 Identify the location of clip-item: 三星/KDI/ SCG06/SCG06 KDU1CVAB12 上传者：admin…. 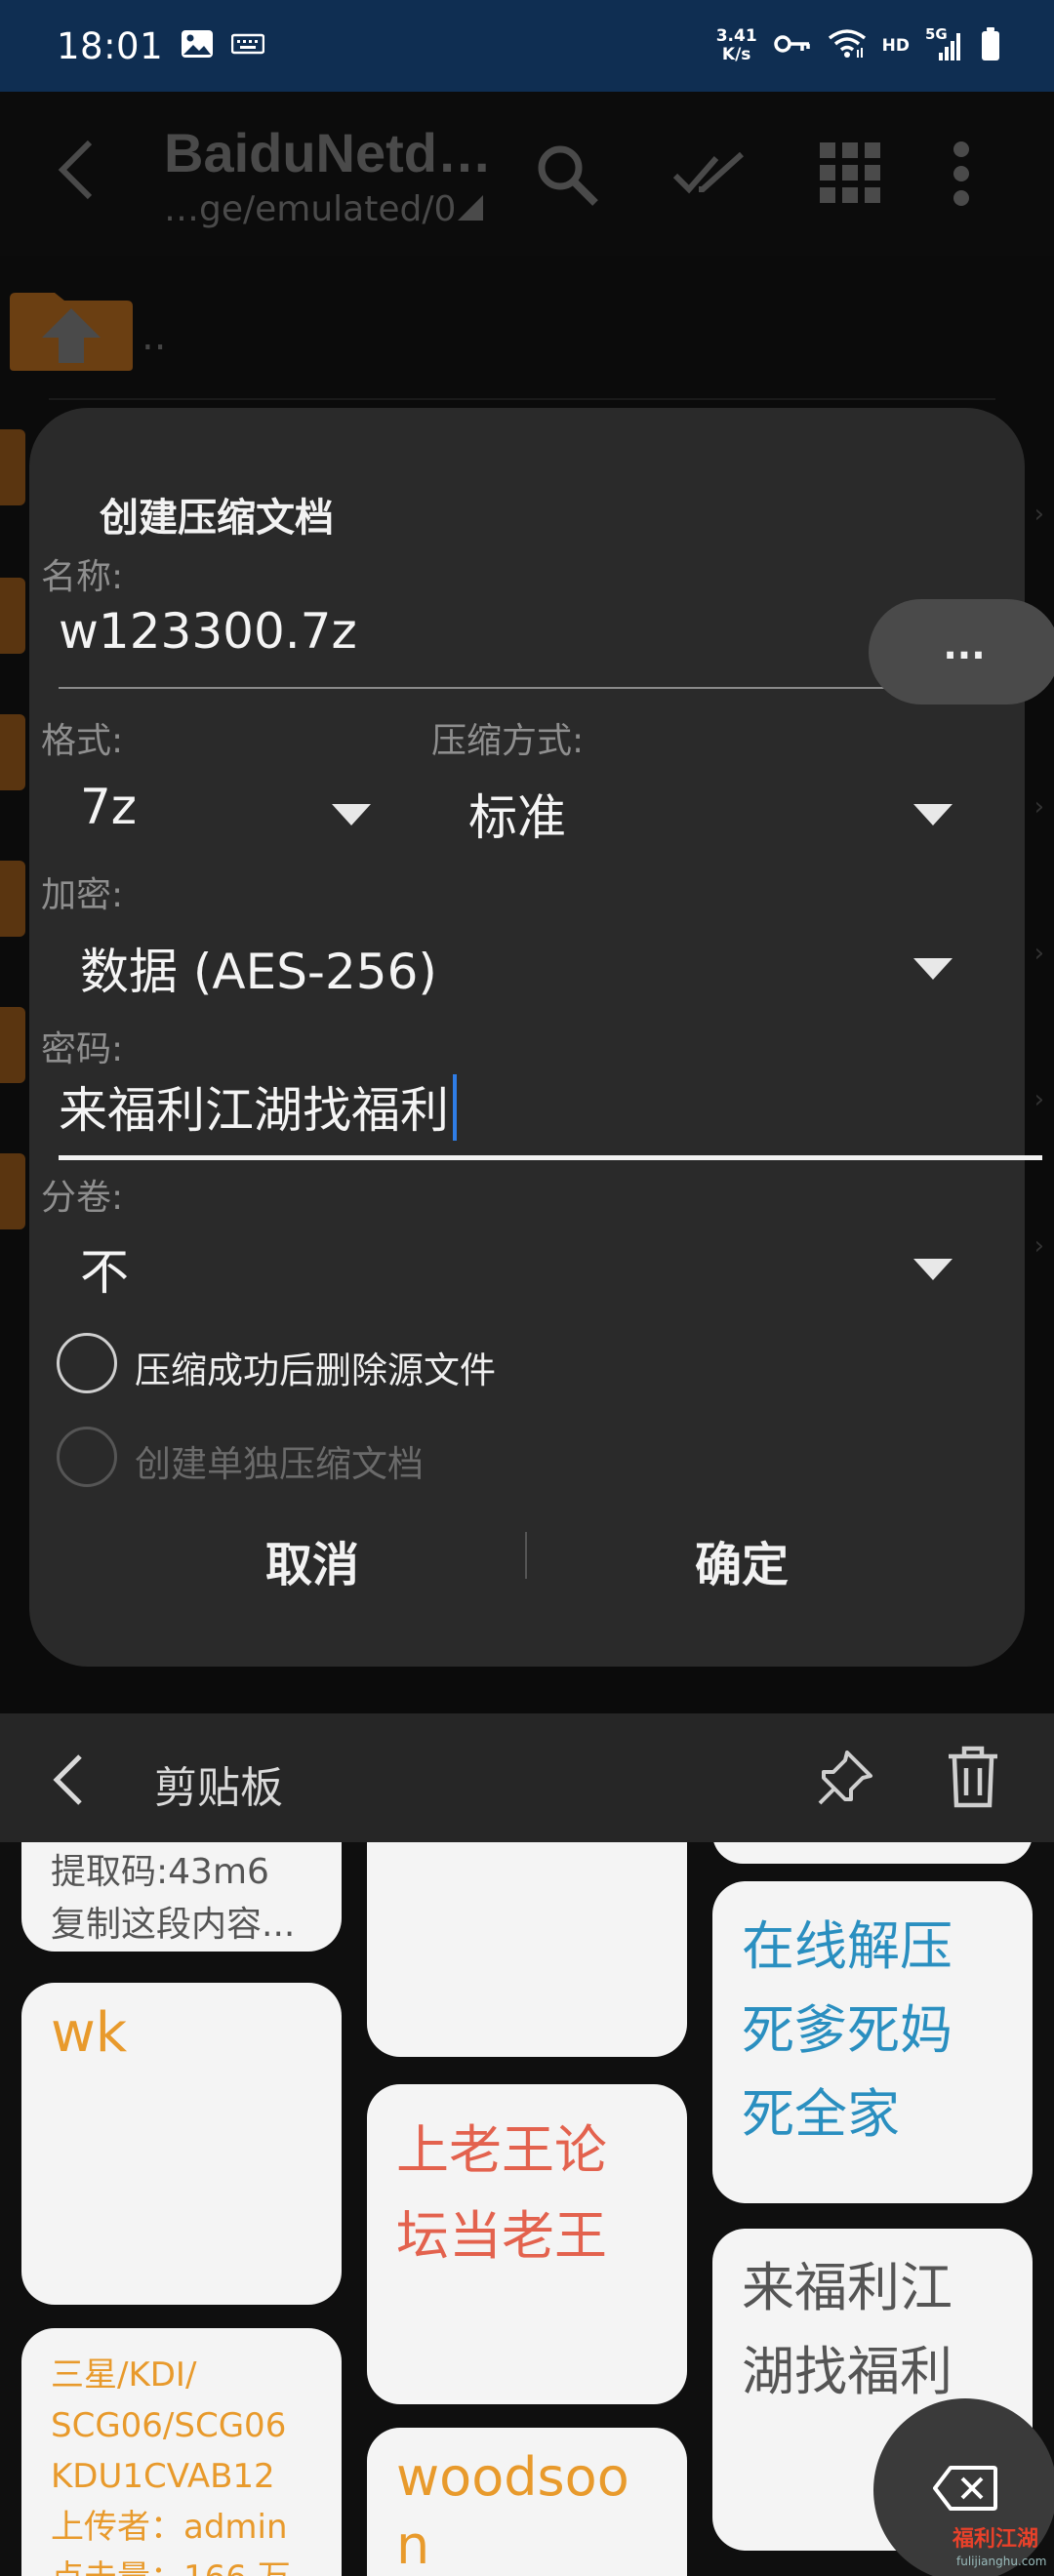
(181, 2452).